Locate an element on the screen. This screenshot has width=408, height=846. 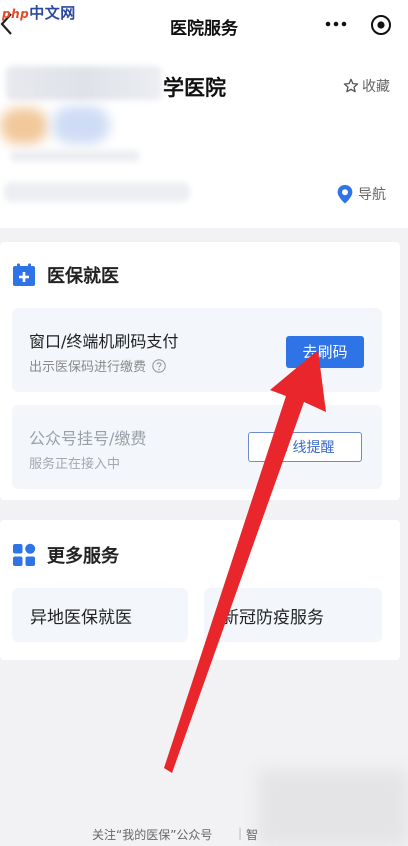
online-reminder-label: 线提醒 is located at coordinates (313, 448).